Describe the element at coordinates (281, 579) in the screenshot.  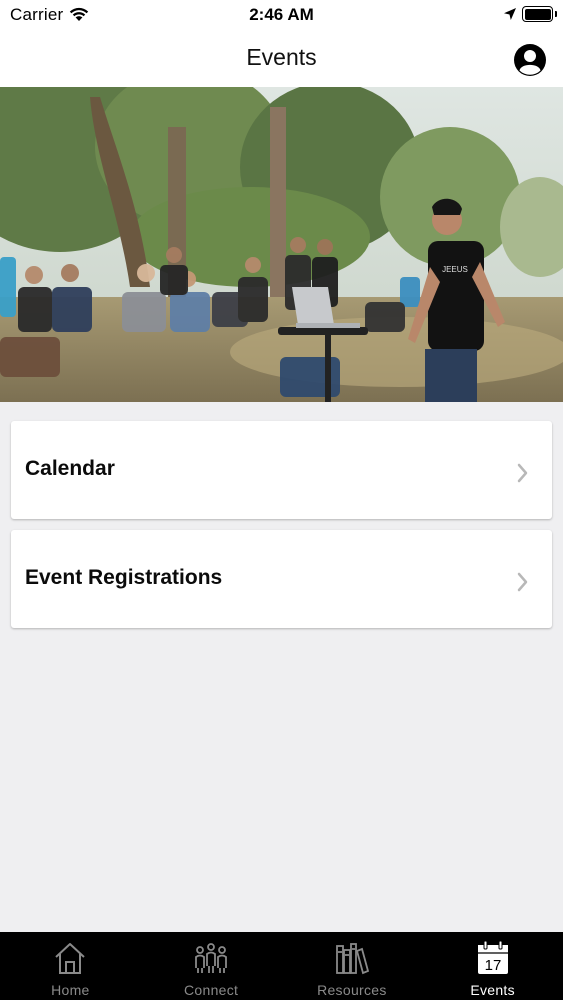
I see `event-registrations-card: Event Registrations` at that location.